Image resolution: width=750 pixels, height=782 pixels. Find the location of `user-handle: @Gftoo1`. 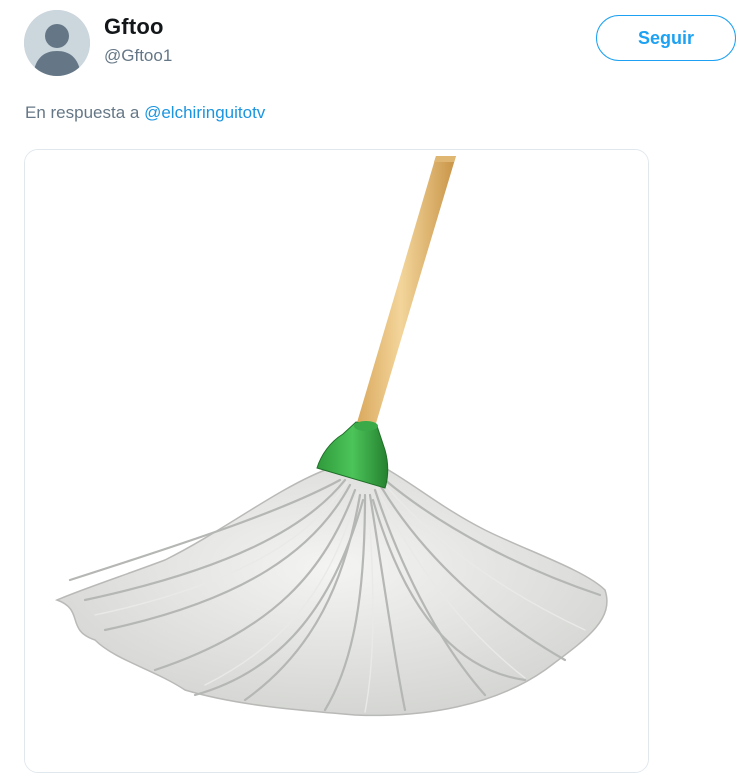

user-handle: @Gftoo1 is located at coordinates (138, 56).